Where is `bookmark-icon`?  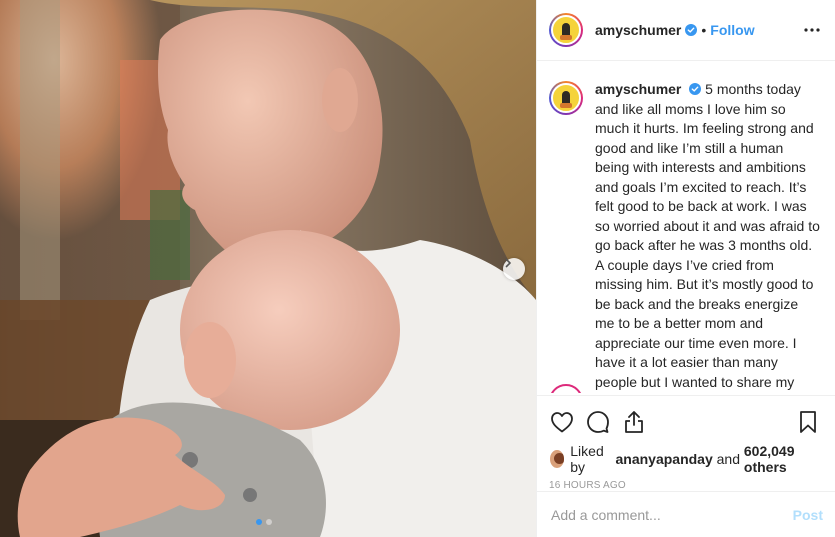 bookmark-icon is located at coordinates (808, 422).